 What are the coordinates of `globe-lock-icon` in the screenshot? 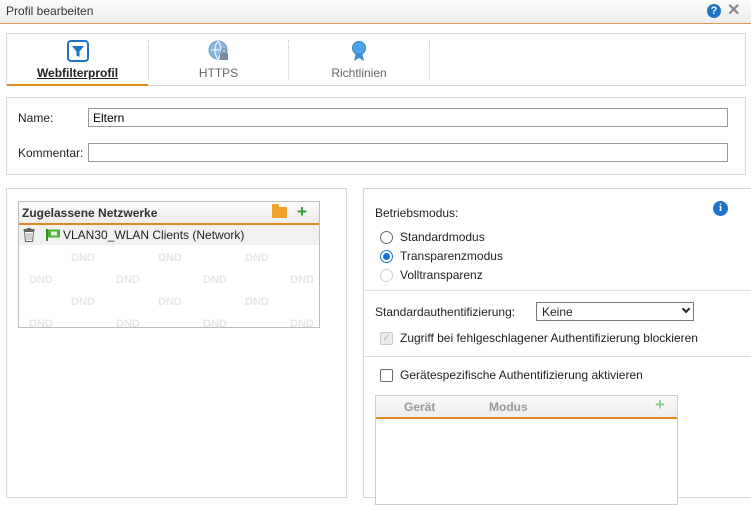 It's located at (218, 50).